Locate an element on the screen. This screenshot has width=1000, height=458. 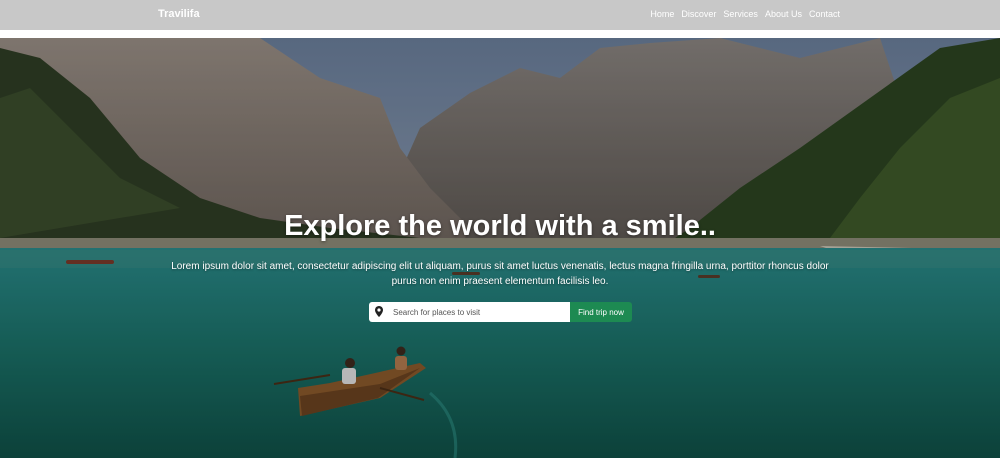
search-input is located at coordinates (478, 312).